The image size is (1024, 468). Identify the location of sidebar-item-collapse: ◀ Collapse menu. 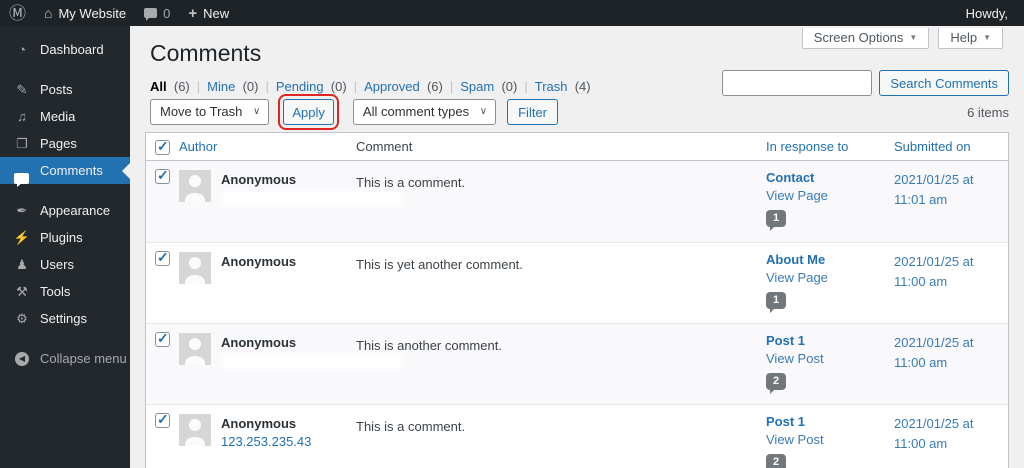
(65, 358).